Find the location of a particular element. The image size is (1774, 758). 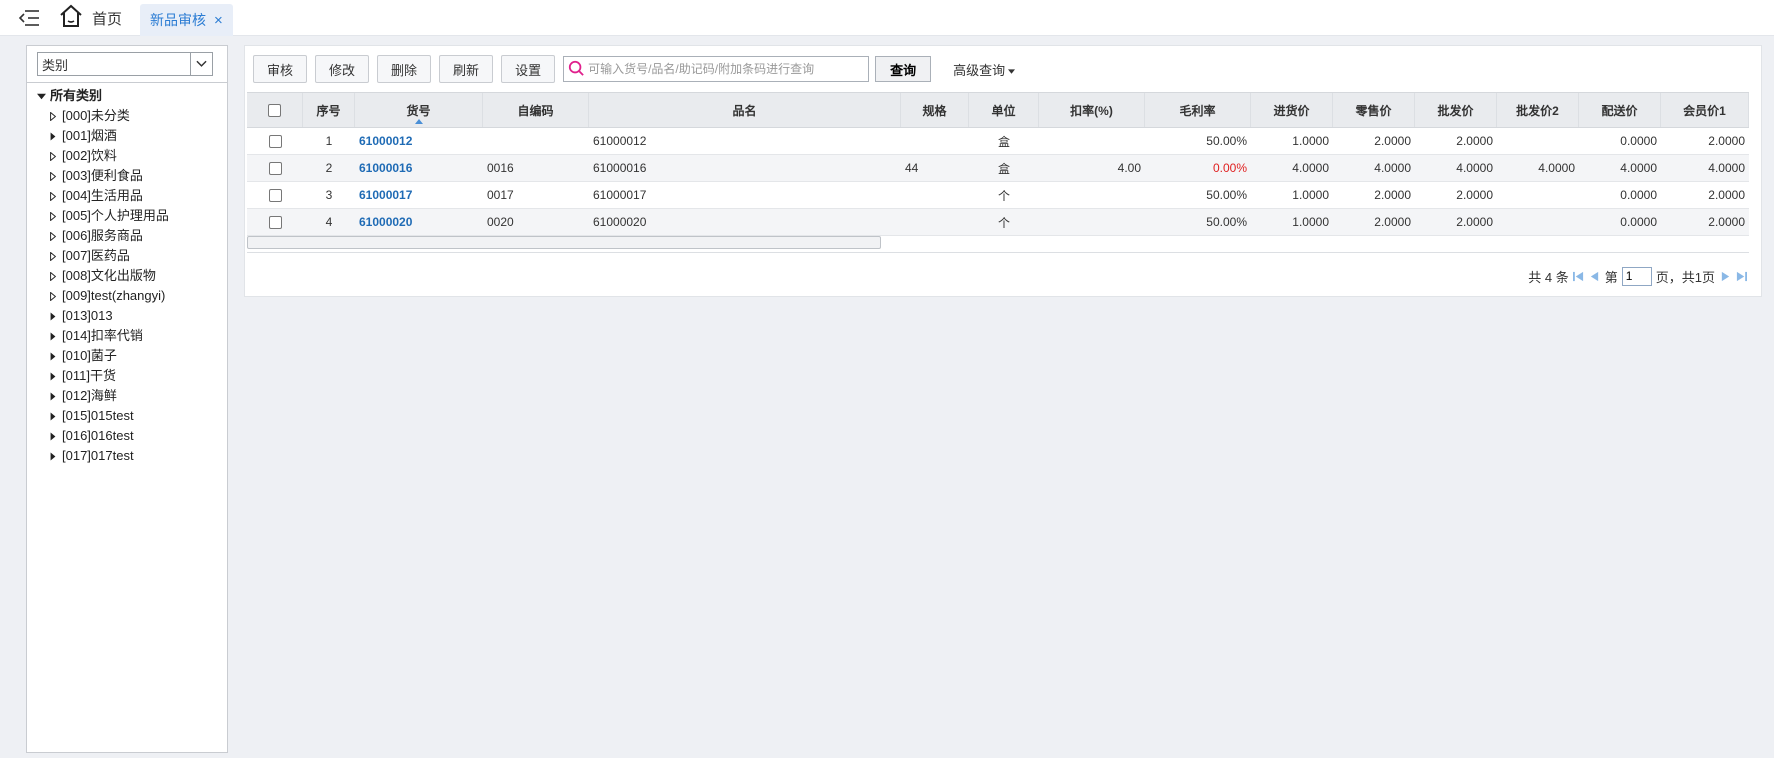

header-gross: 毛利率 is located at coordinates (1198, 110).